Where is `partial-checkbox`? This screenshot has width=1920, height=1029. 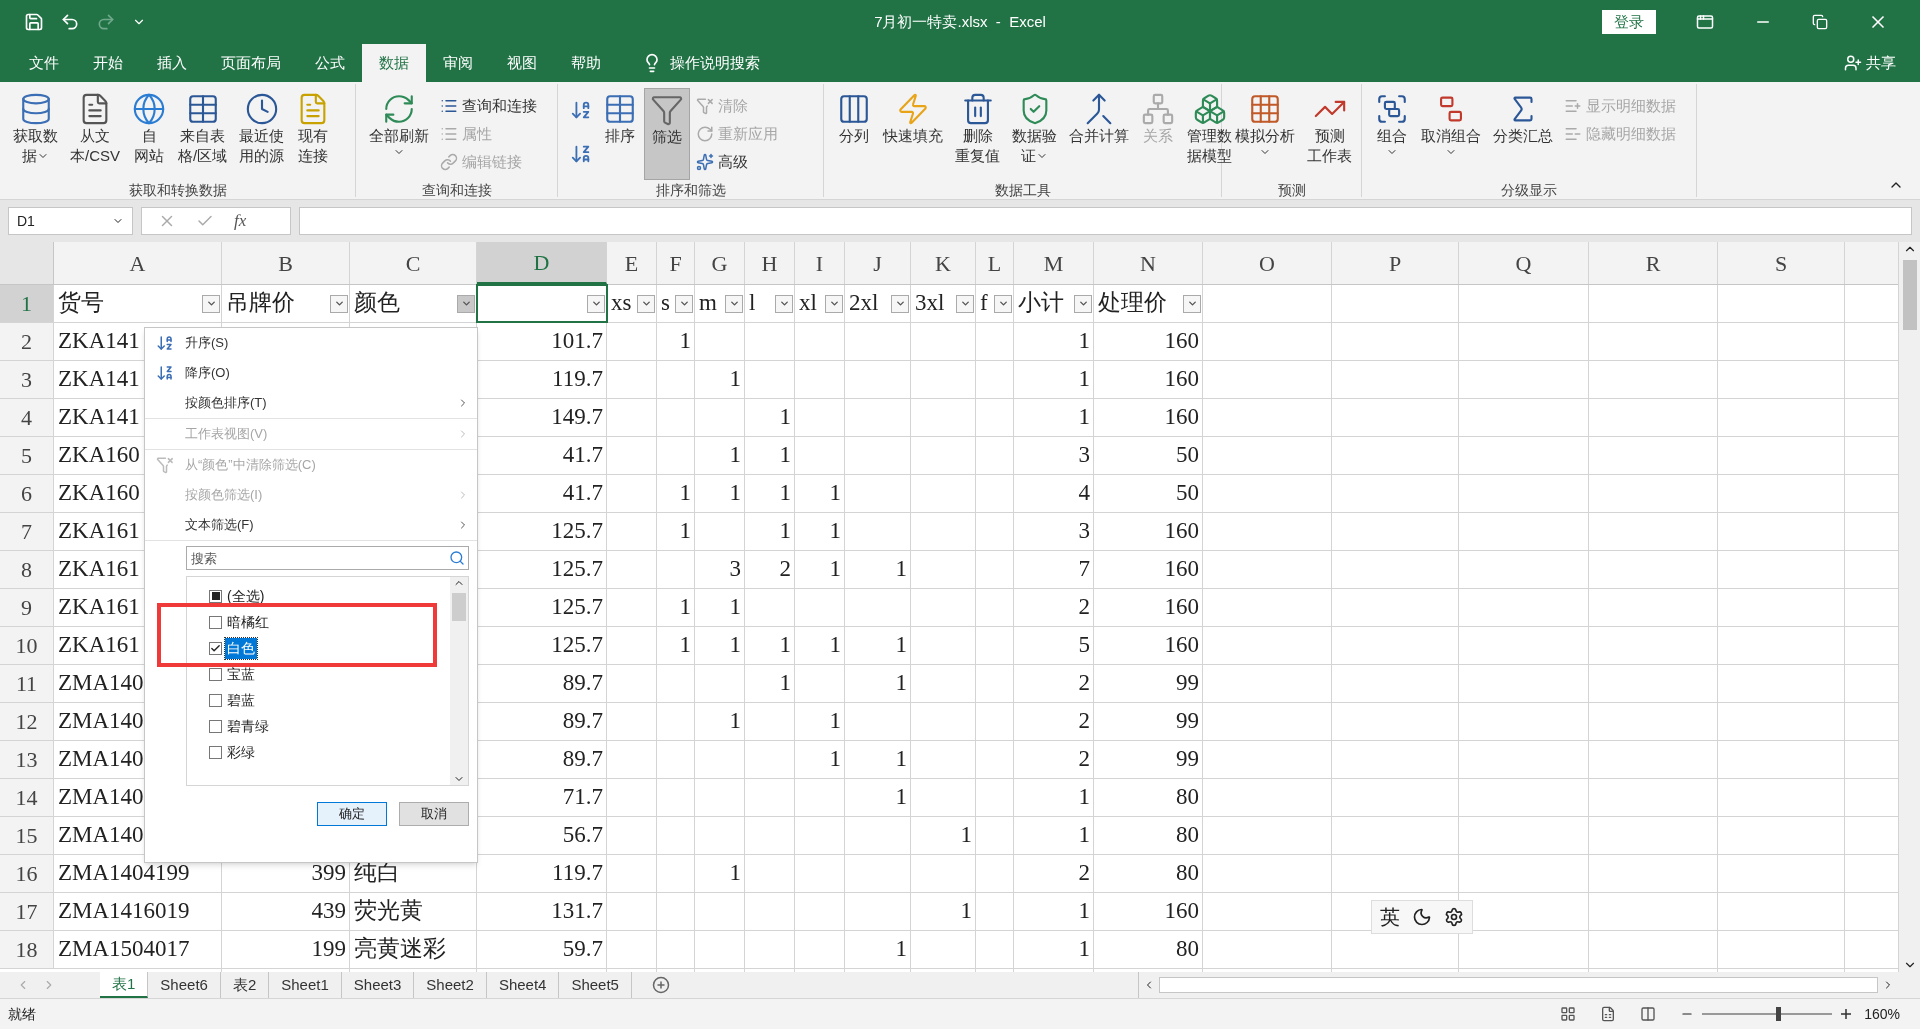 partial-checkbox is located at coordinates (215, 596).